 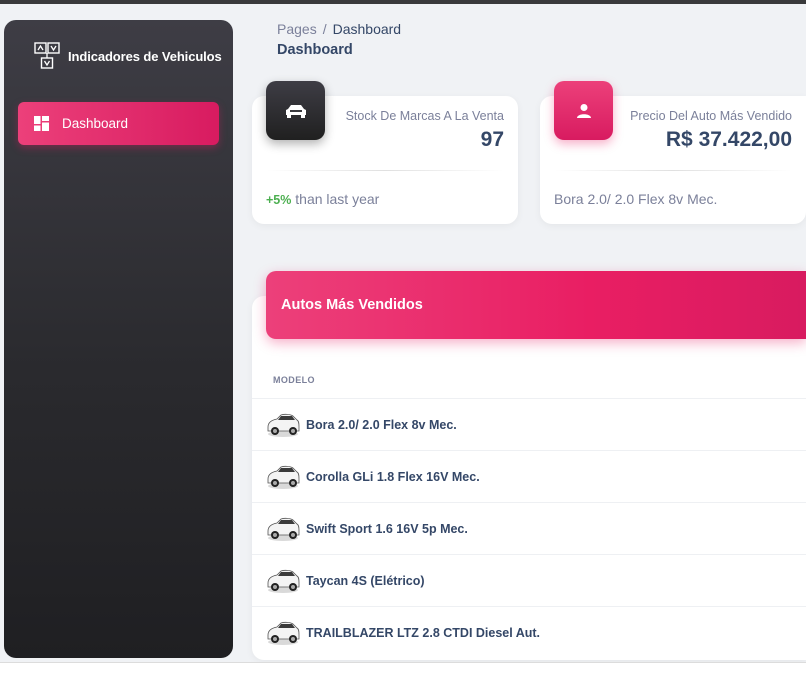 I want to click on row-model: Corolla GLi 1.8 Flex 16V Mec., so click(x=393, y=476).